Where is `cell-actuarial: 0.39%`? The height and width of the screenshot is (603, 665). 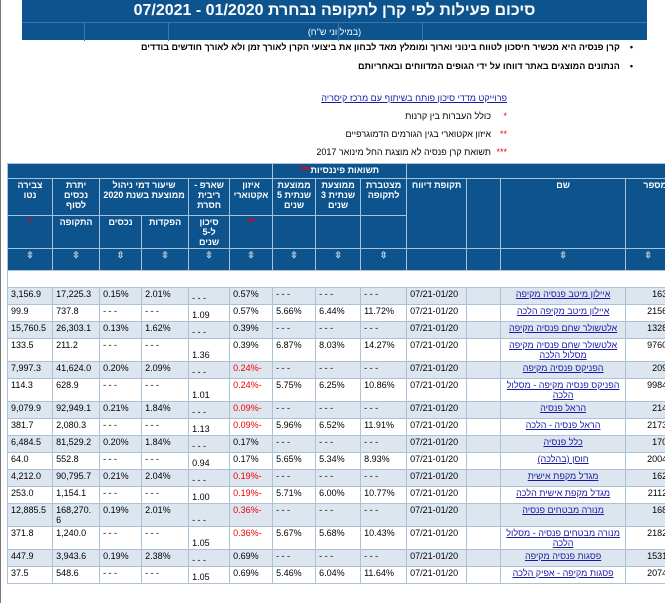
cell-actuarial: 0.39% is located at coordinates (251, 350).